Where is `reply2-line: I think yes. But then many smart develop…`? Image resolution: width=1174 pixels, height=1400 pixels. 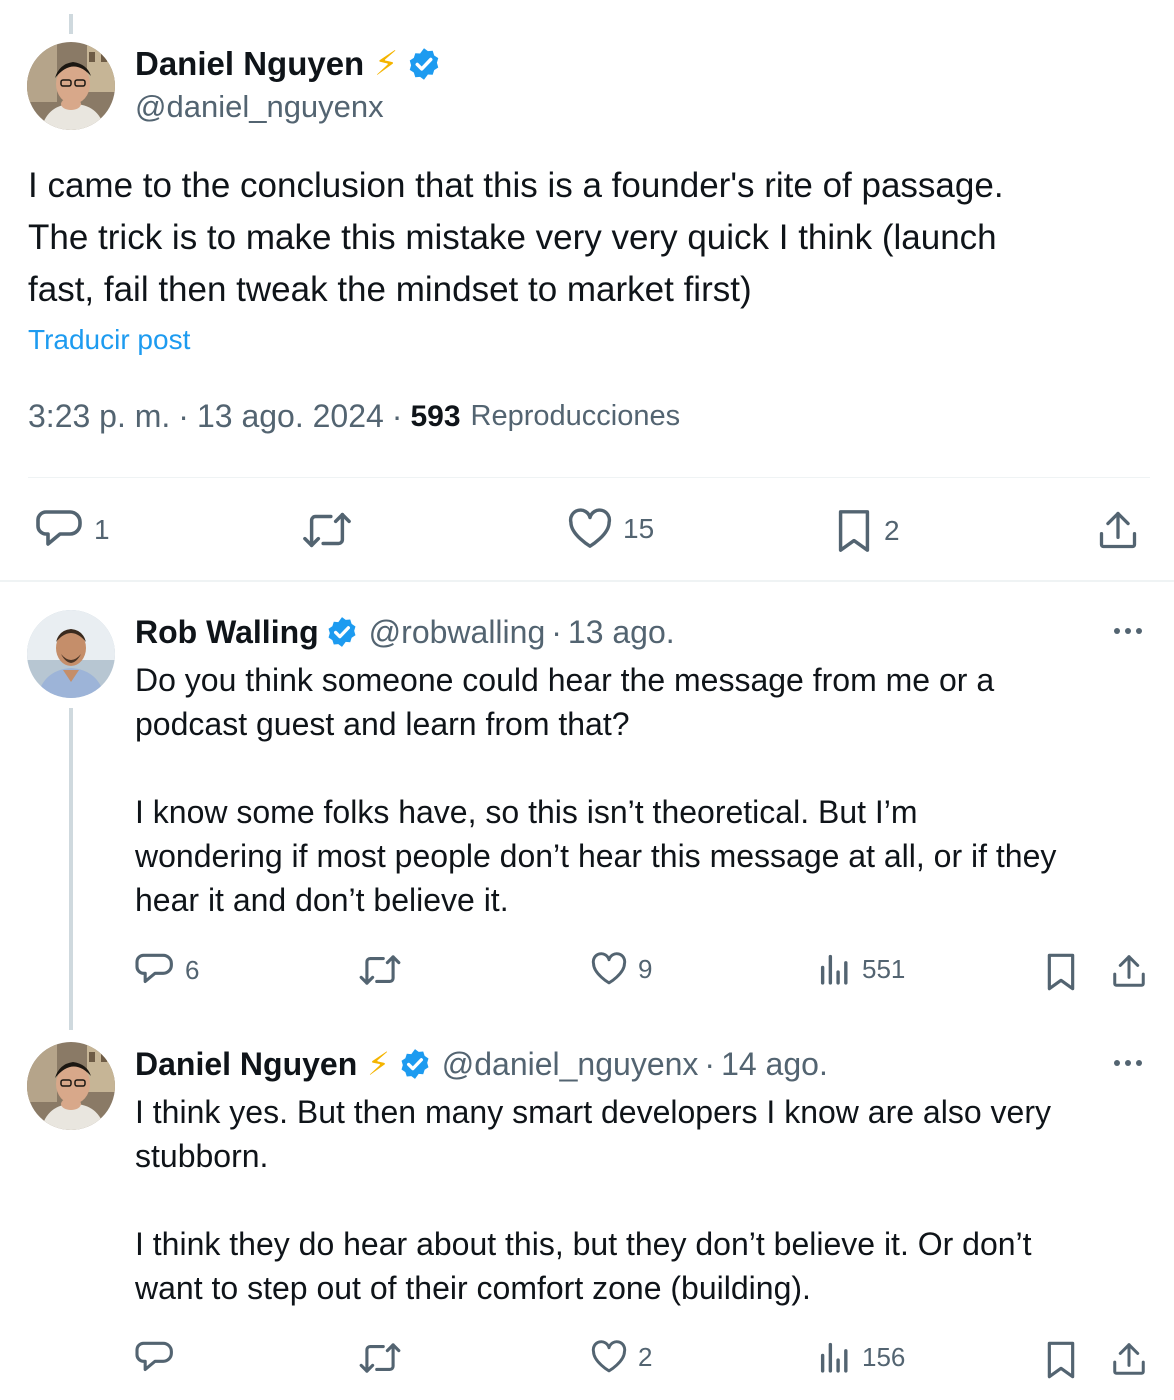 reply2-line: I think yes. But then many smart develop… is located at coordinates (593, 1112).